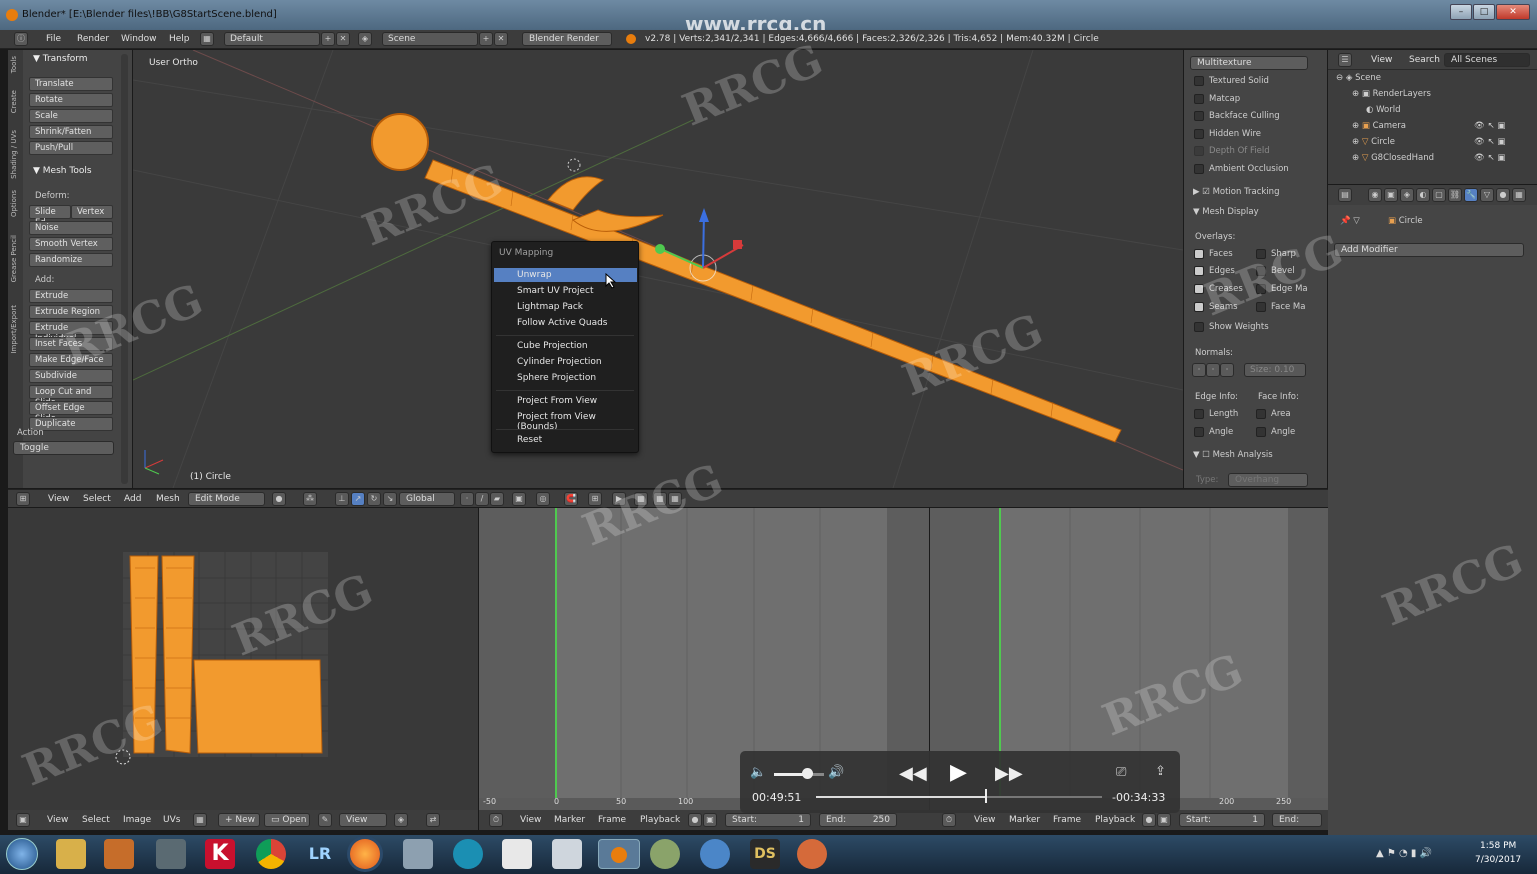  Describe the element at coordinates (559, 362) in the screenshot. I see `menu-cylinder-projection: Cylinder Projection` at that location.